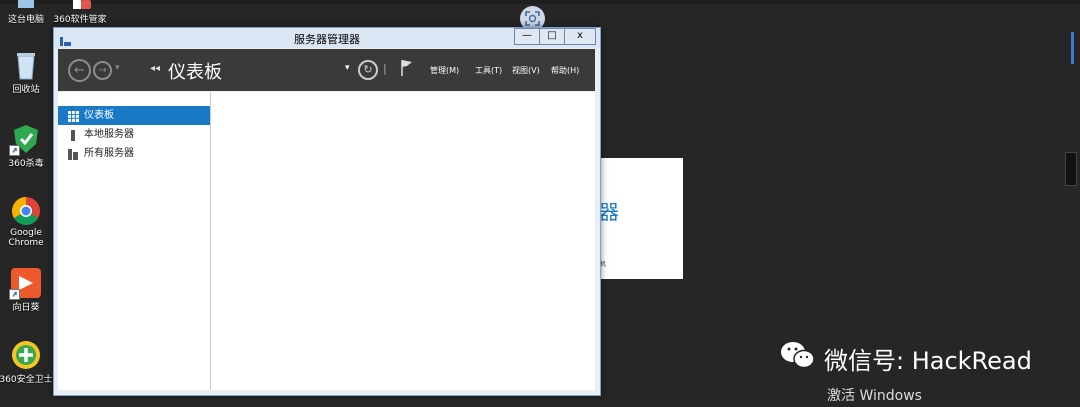  I want to click on side-panel-handle, so click(1071, 169).